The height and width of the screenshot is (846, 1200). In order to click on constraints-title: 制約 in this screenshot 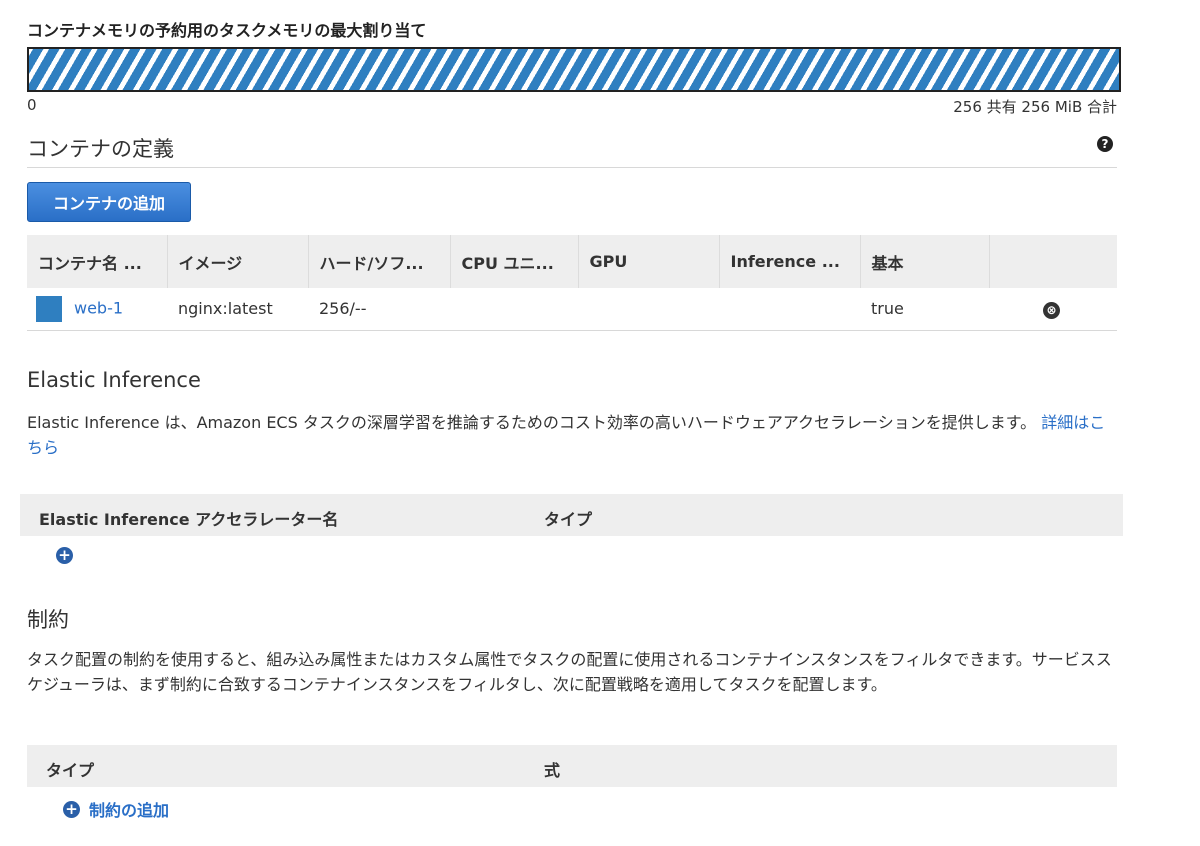, I will do `click(48, 620)`.